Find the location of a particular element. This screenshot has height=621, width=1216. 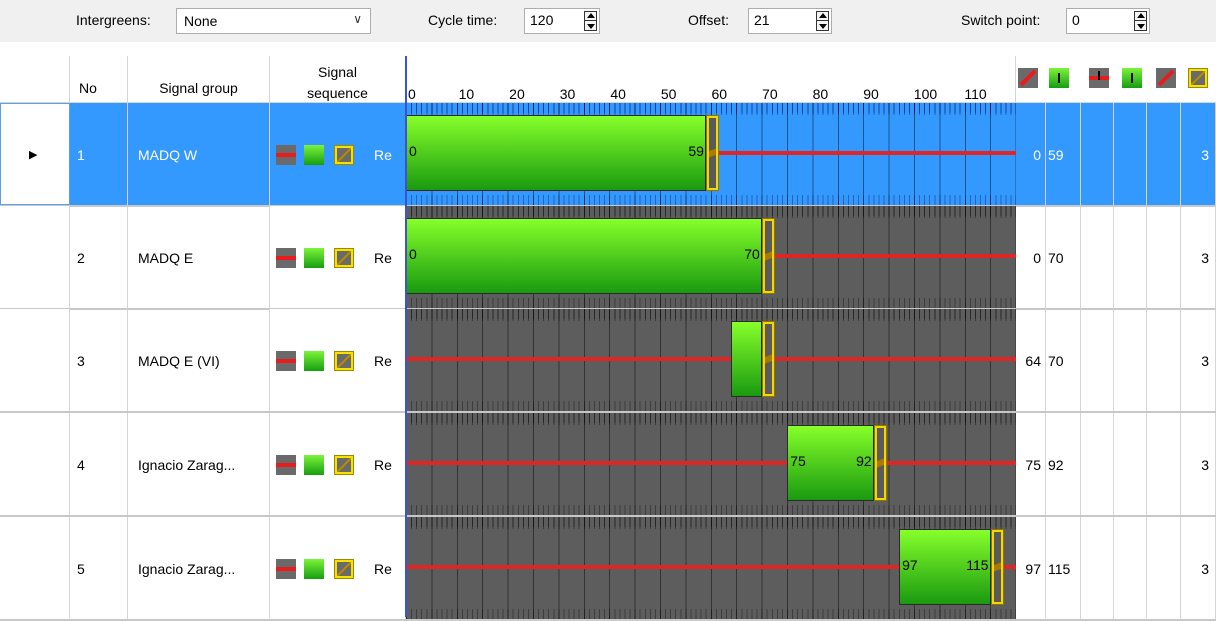

green-start-label: 0 is located at coordinates (413, 254).